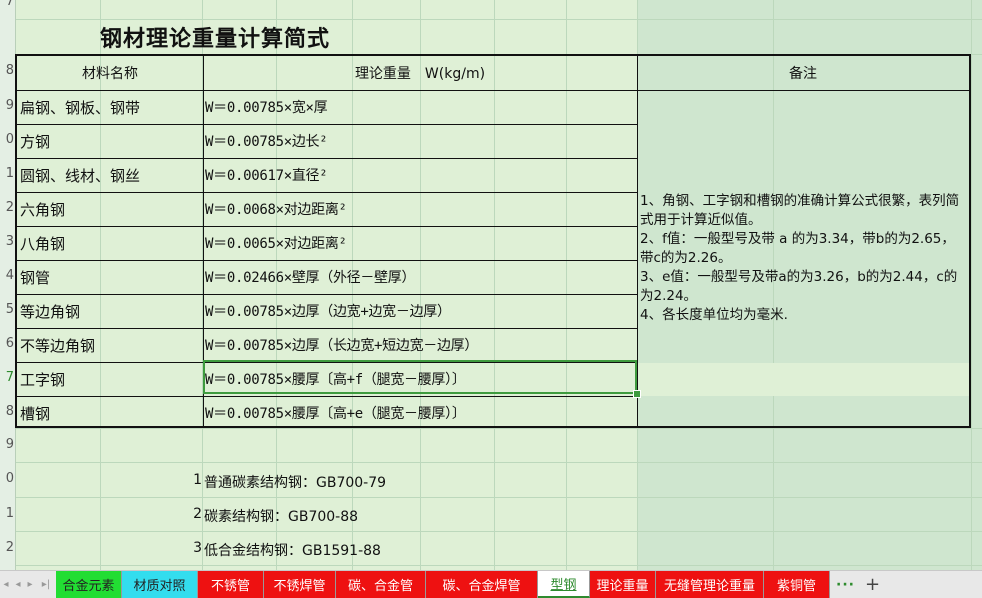 This screenshot has width=982, height=598. I want to click on header-theoretical-weight: 理论重量 W(kg/m), so click(420, 73).